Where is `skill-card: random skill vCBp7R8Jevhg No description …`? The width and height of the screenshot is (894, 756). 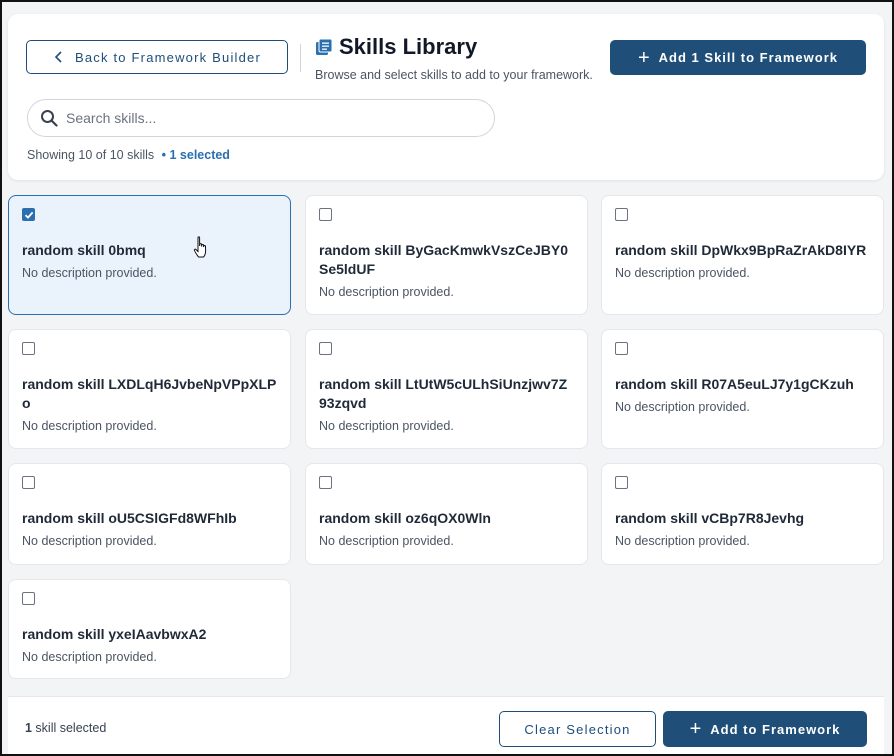 skill-card: random skill vCBp7R8Jevhg No description … is located at coordinates (742, 514).